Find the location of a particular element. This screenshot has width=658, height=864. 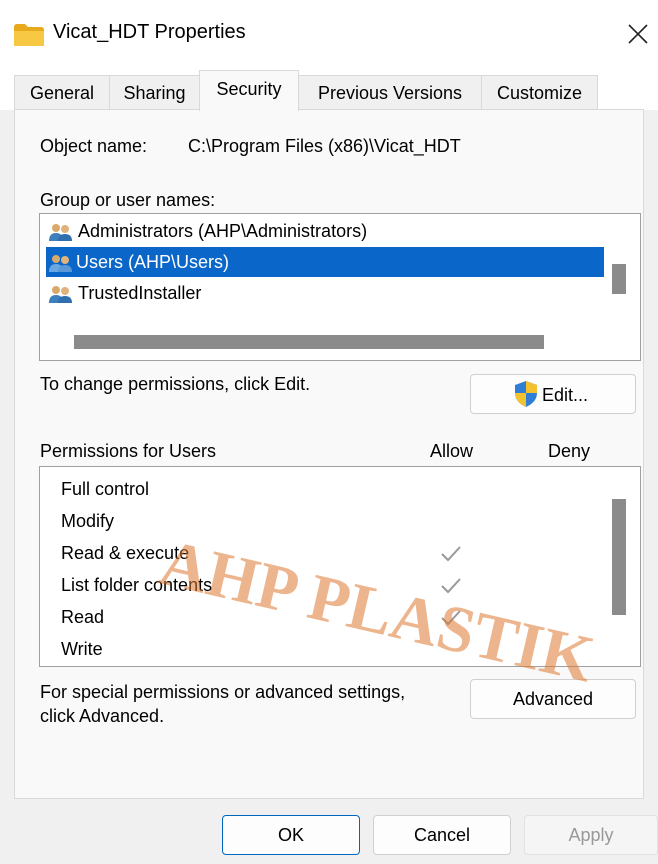

advanced-button: Advanced is located at coordinates (553, 699).